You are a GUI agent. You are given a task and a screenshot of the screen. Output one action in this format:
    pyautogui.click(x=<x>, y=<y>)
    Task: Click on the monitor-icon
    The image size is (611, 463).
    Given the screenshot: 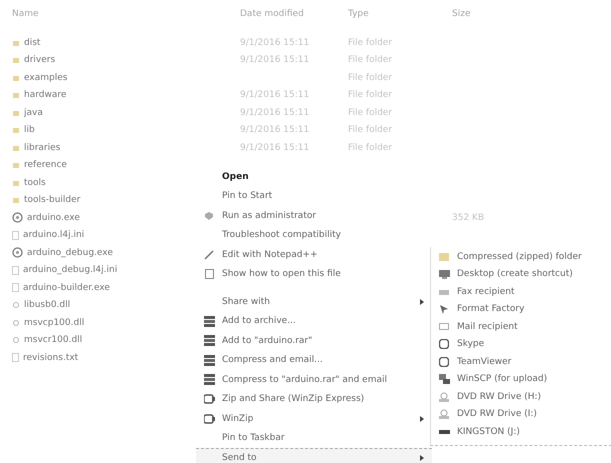 What is the action you would take?
    pyautogui.click(x=444, y=274)
    